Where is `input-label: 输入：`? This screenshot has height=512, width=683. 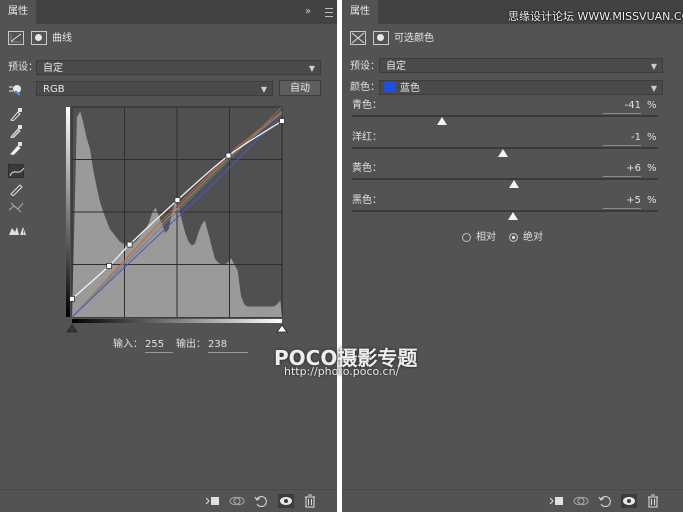 input-label: 输入： is located at coordinates (128, 344).